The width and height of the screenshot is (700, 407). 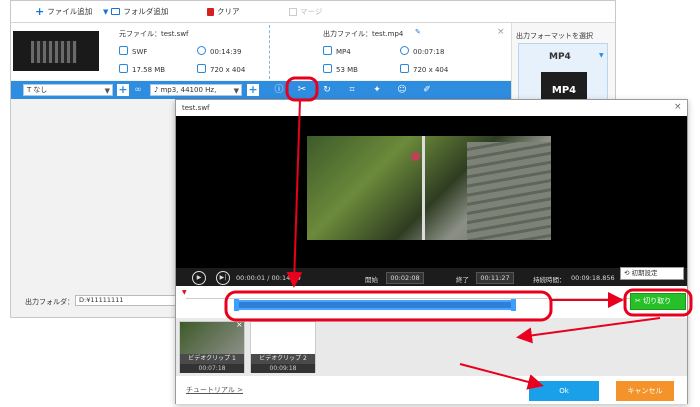 What do you see at coordinates (293, 11) in the screenshot?
I see `merge-icon` at bounding box center [293, 11].